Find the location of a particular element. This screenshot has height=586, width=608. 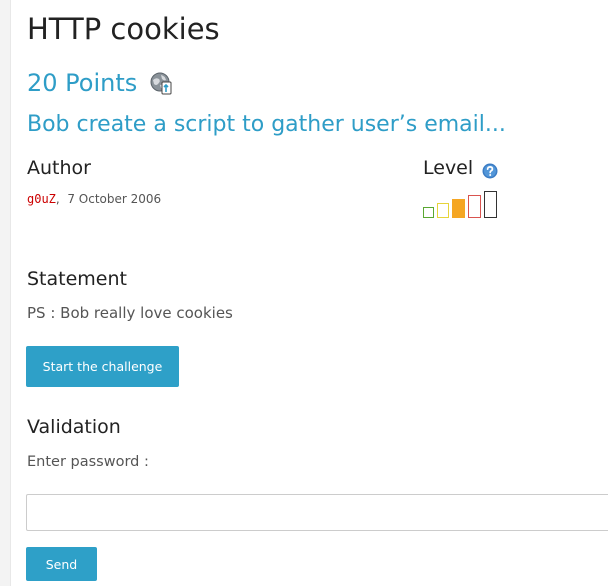

send-button: Send is located at coordinates (61, 564).